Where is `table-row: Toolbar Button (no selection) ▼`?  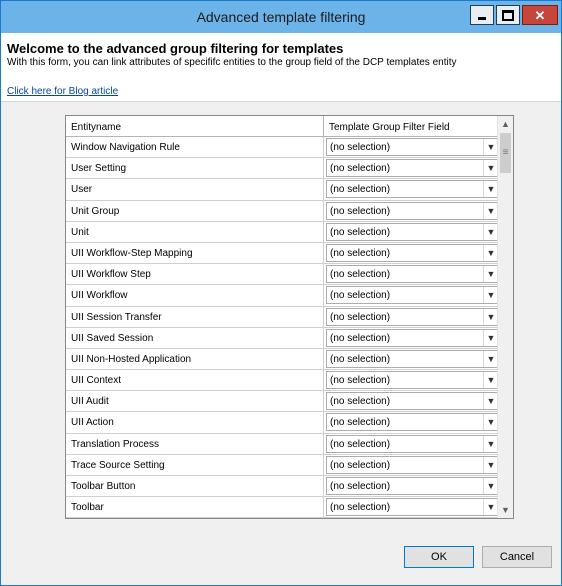
table-row: Toolbar Button (no selection) ▼ is located at coordinates (282, 487).